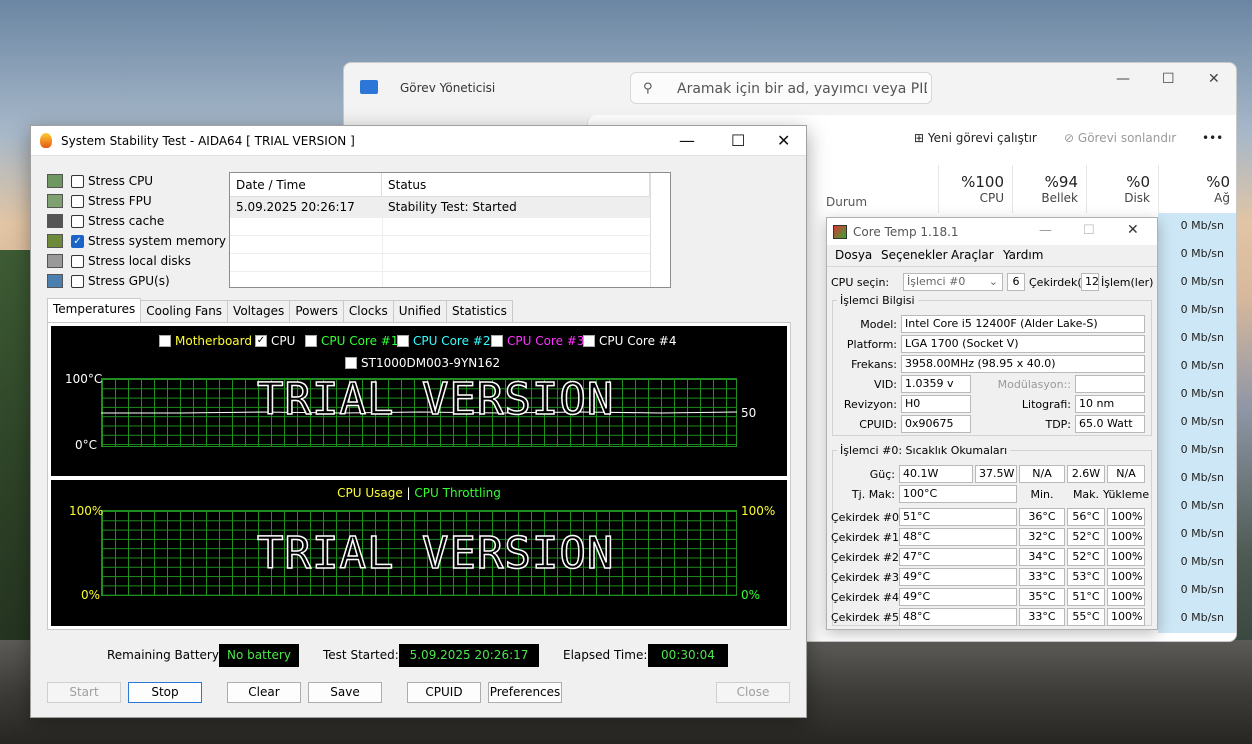 The image size is (1252, 744). What do you see at coordinates (440, 253) in the screenshot?
I see `log-gridline` at bounding box center [440, 253].